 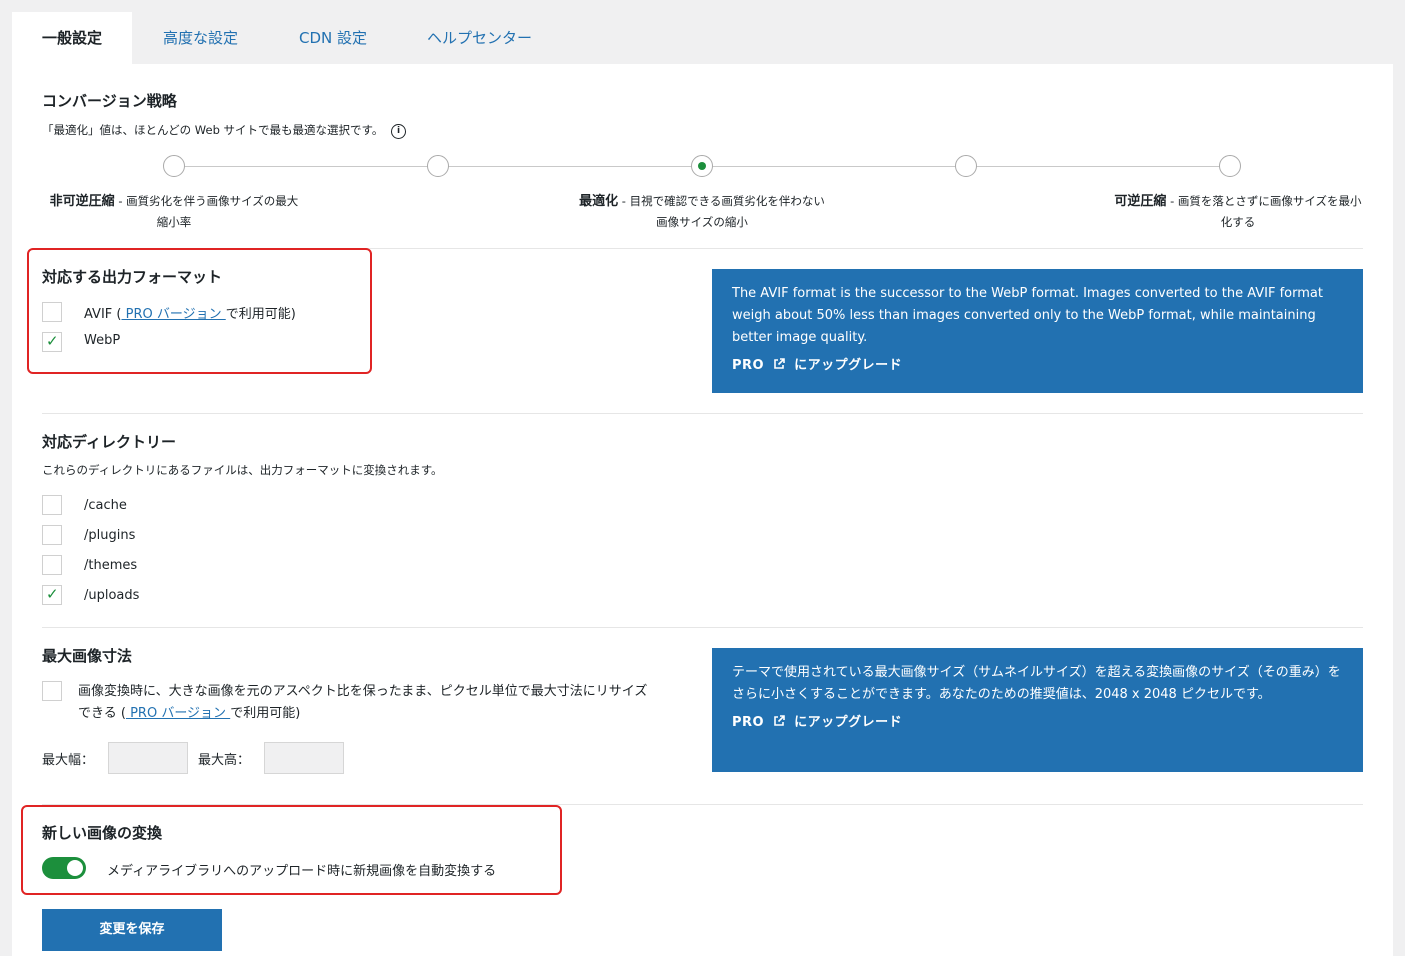 What do you see at coordinates (304, 758) in the screenshot?
I see `max-height-input` at bounding box center [304, 758].